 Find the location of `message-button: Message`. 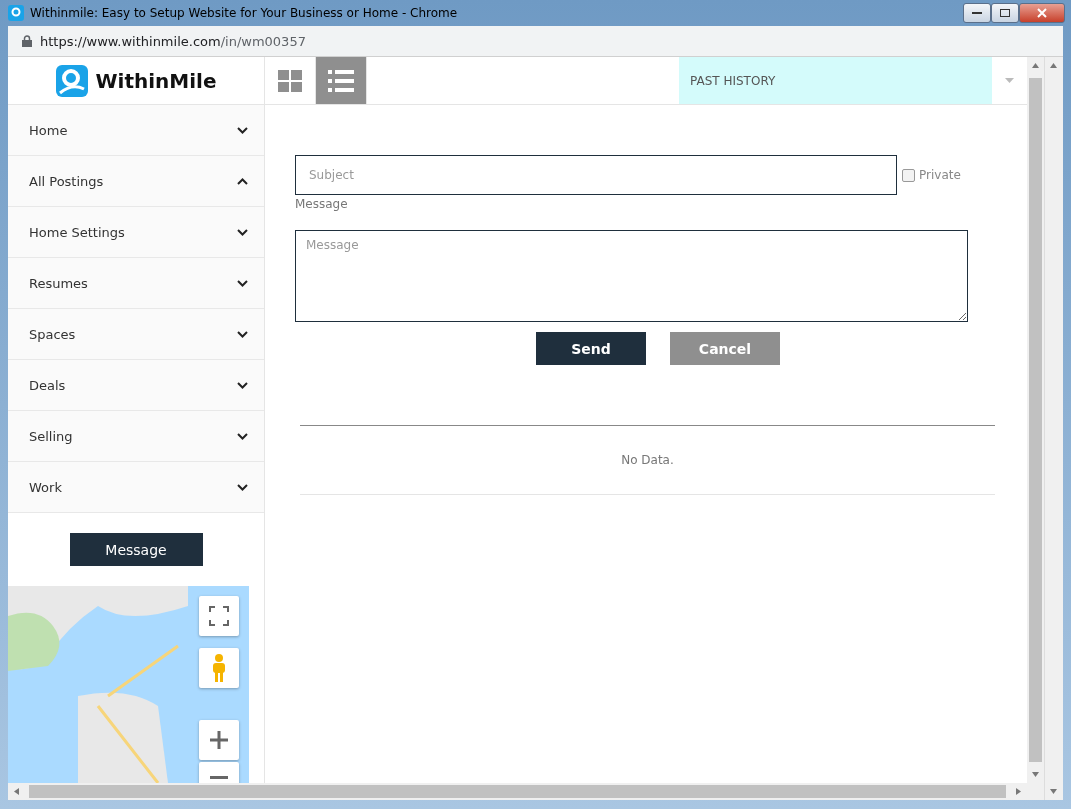

message-button: Message is located at coordinates (136, 549).